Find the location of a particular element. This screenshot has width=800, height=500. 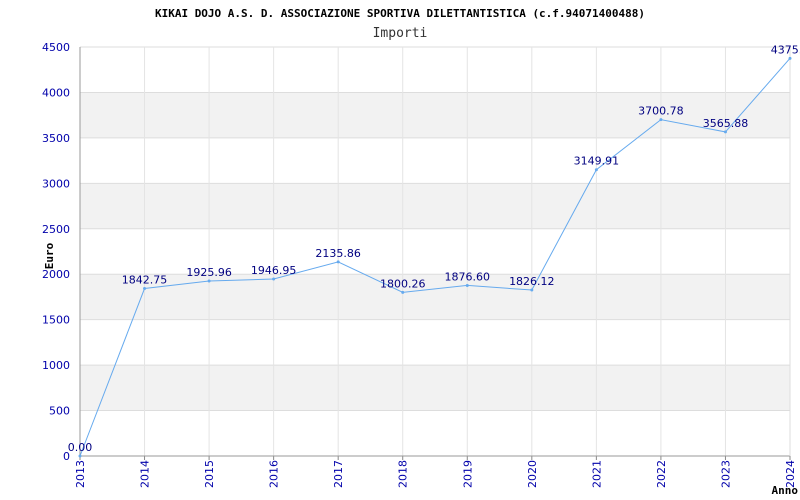

x-tick-label: 2013 is located at coordinates (80, 474).